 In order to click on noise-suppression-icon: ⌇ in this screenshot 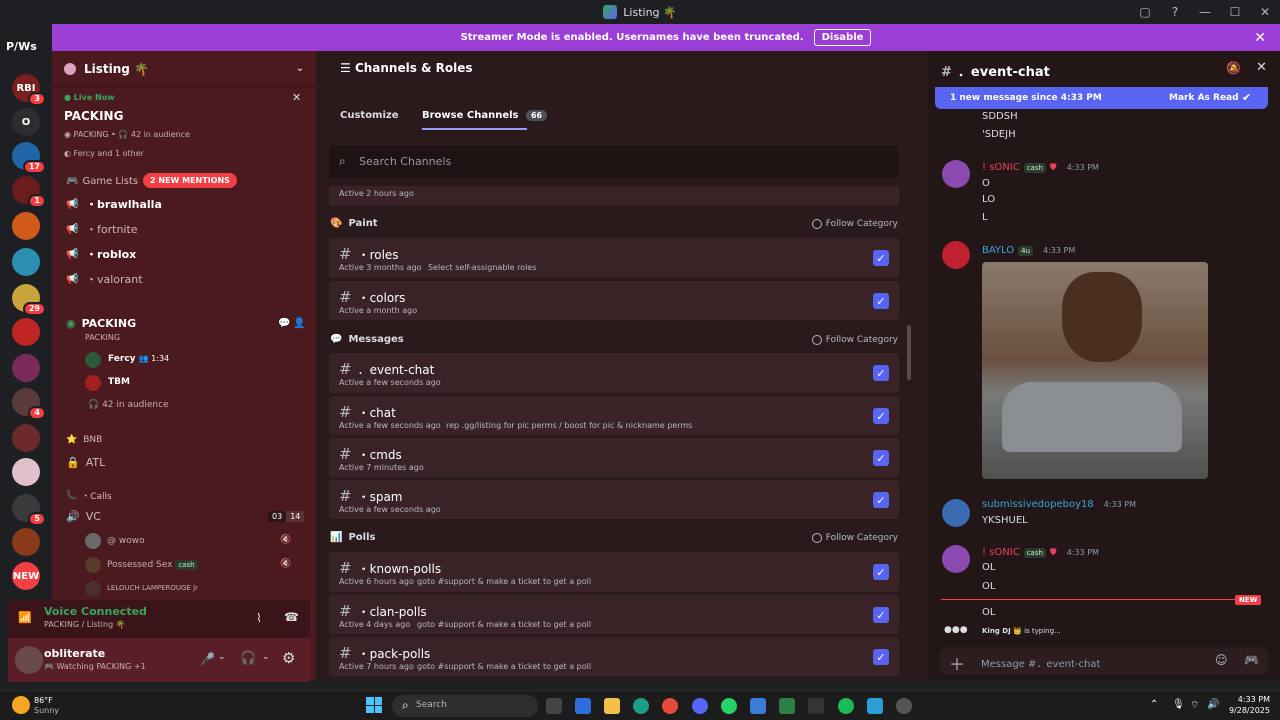, I will do `click(259, 618)`.